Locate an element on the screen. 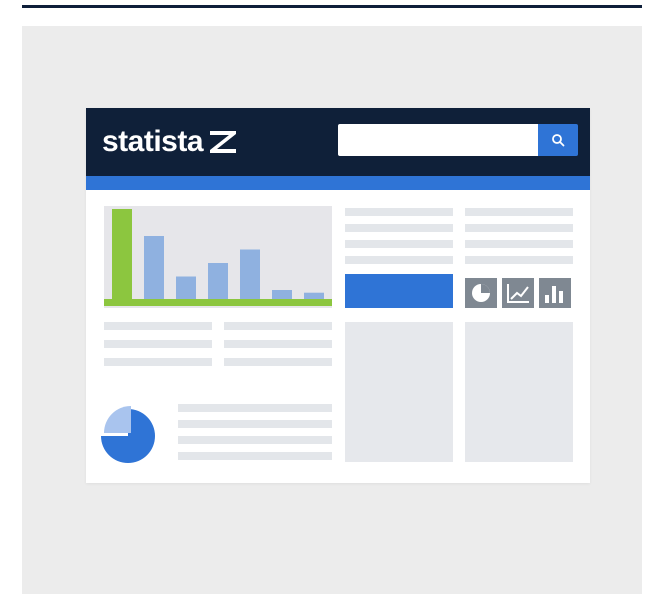 This screenshot has height=594, width=664. bar-chart-svg is located at coordinates (218, 257).